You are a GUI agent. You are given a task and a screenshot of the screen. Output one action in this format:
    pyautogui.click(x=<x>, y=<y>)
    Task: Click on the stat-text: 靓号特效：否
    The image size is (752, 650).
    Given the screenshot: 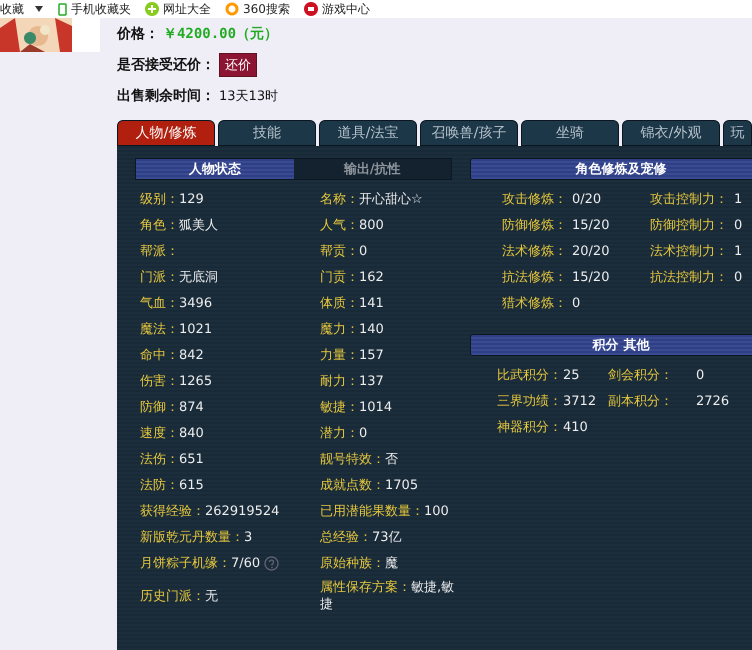 What is the action you would take?
    pyautogui.click(x=359, y=459)
    